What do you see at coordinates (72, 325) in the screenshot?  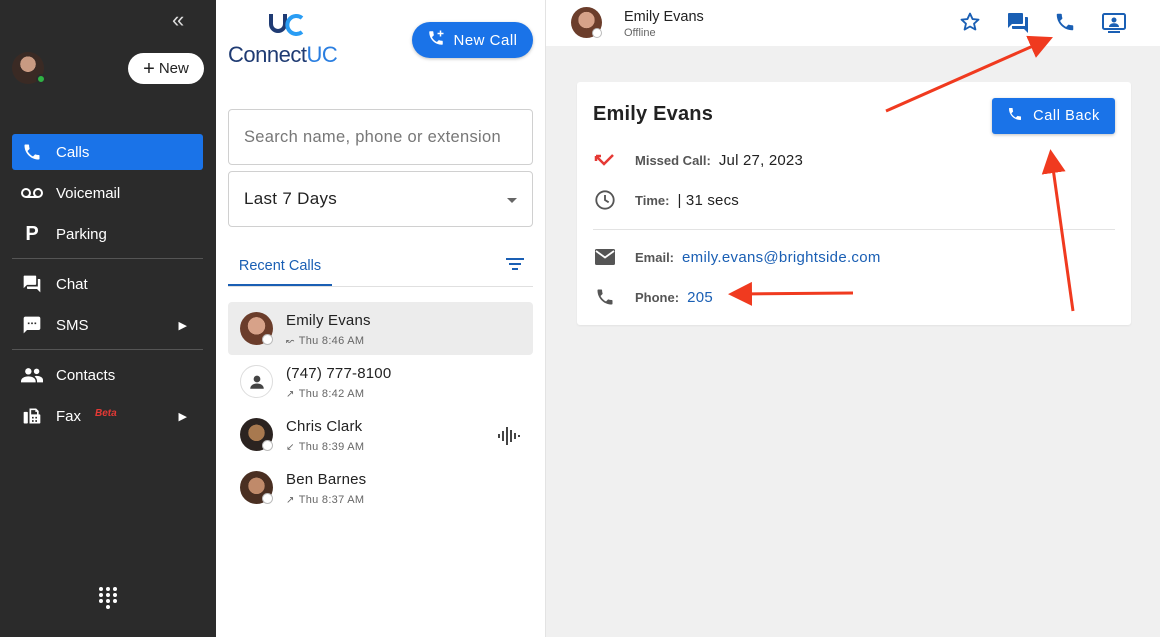 I see `nav-label: SMS` at bounding box center [72, 325].